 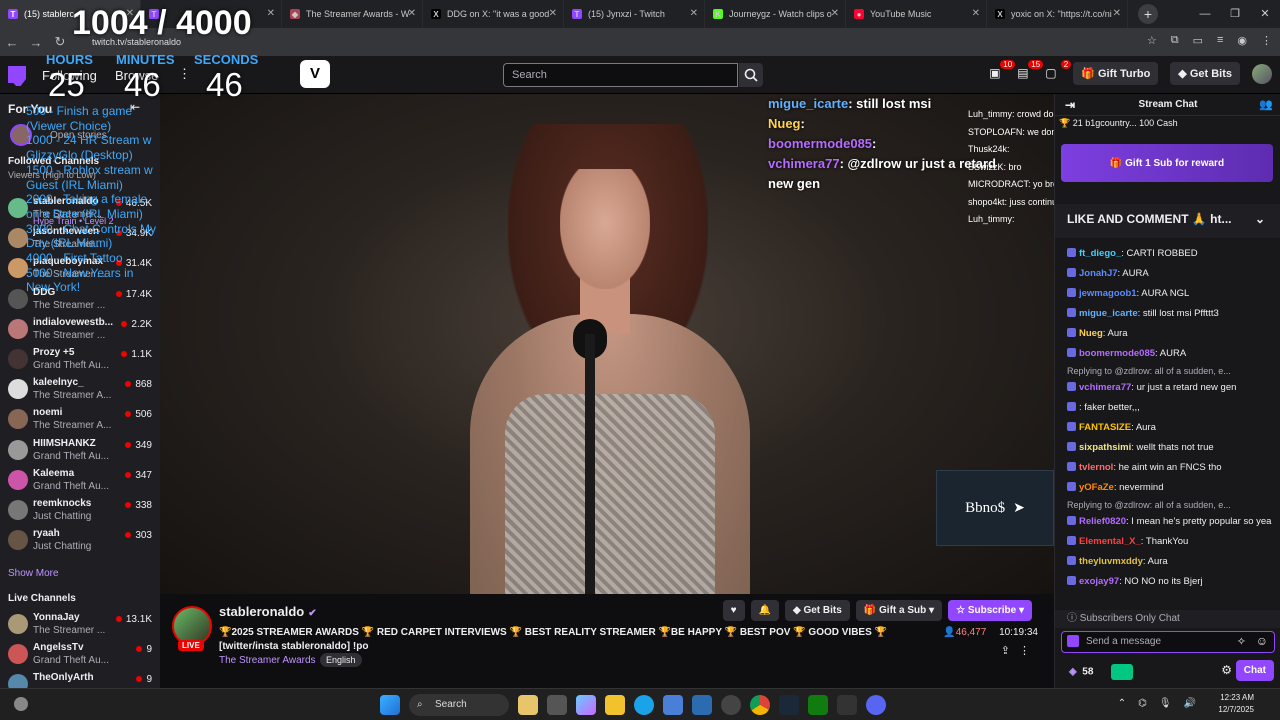 What do you see at coordinates (1171, 274) in the screenshot?
I see `chat-message: JonahJ7: AURA` at bounding box center [1171, 274].